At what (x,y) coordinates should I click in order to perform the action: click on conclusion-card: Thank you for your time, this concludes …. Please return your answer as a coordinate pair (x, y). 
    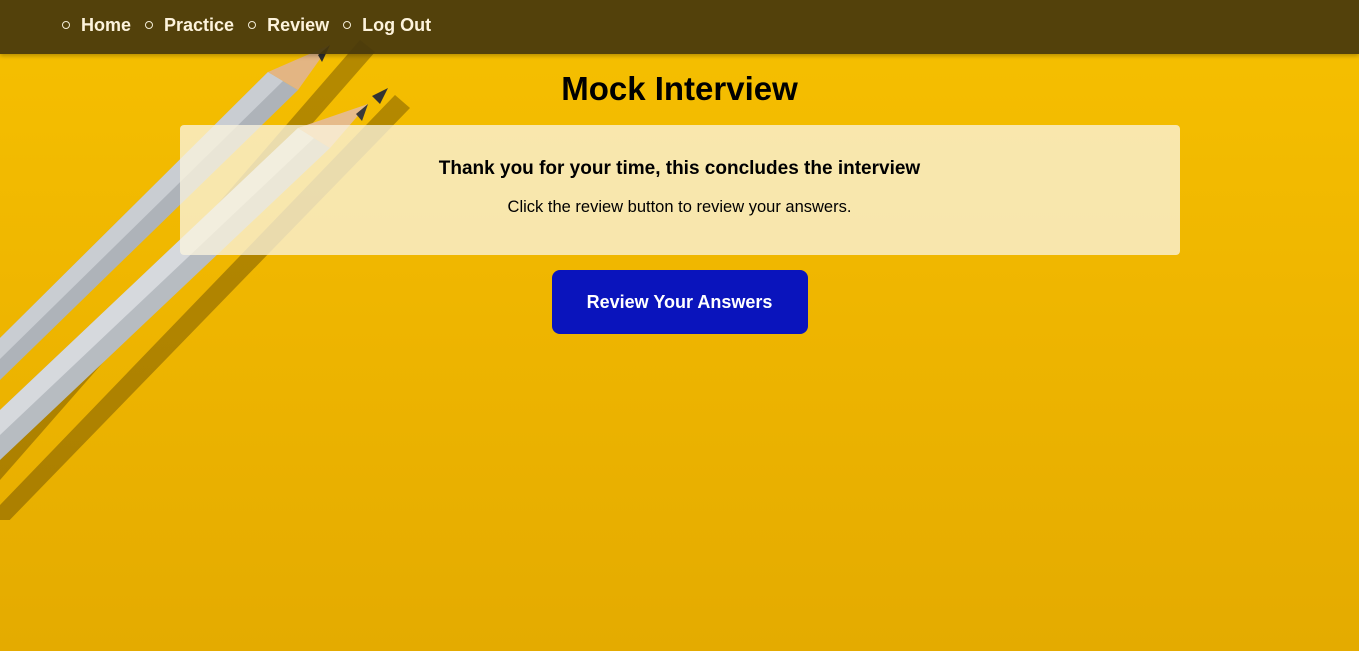
    Looking at the image, I should click on (679, 190).